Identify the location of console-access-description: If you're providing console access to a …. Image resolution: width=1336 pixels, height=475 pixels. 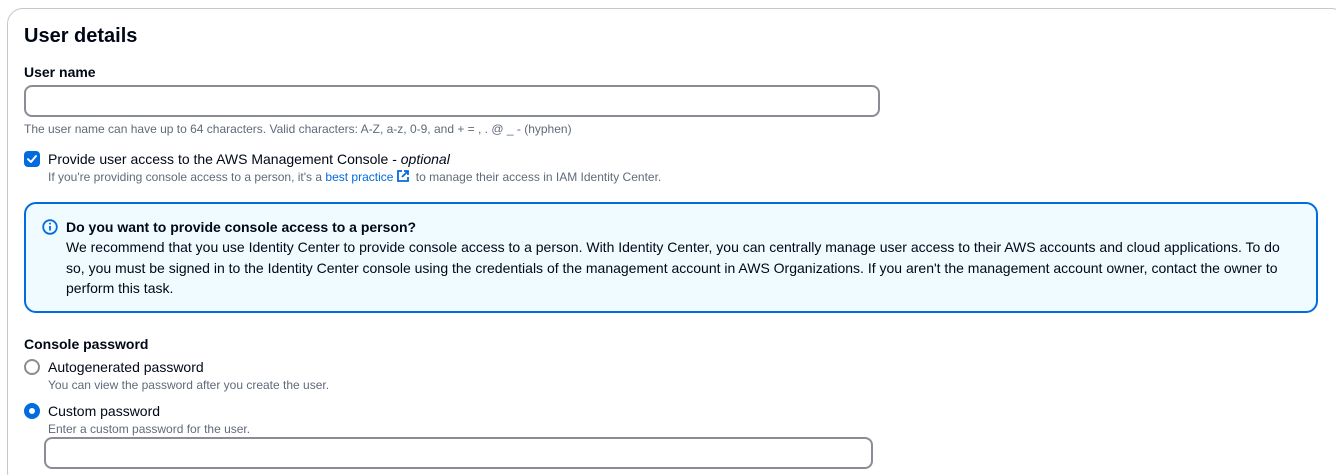
(354, 177).